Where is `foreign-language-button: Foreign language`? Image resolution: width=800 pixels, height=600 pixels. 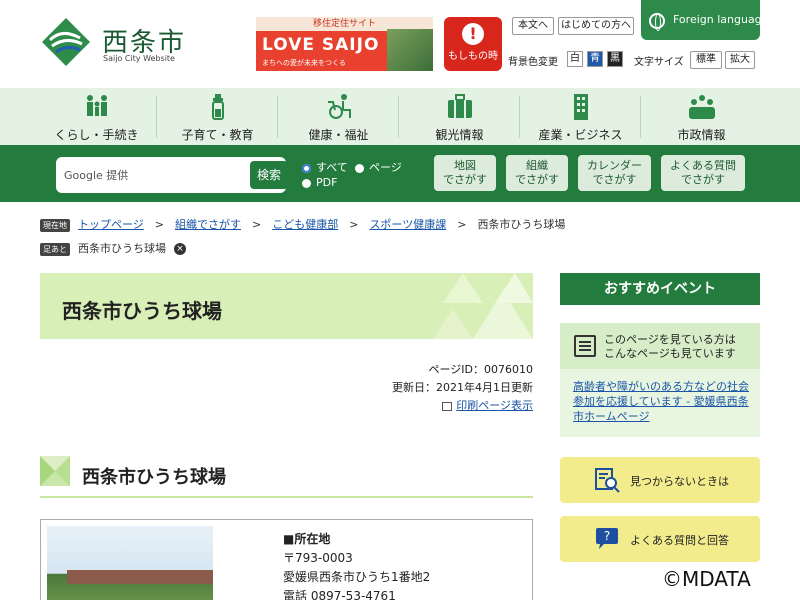 foreign-language-button: Foreign language is located at coordinates (704, 20).